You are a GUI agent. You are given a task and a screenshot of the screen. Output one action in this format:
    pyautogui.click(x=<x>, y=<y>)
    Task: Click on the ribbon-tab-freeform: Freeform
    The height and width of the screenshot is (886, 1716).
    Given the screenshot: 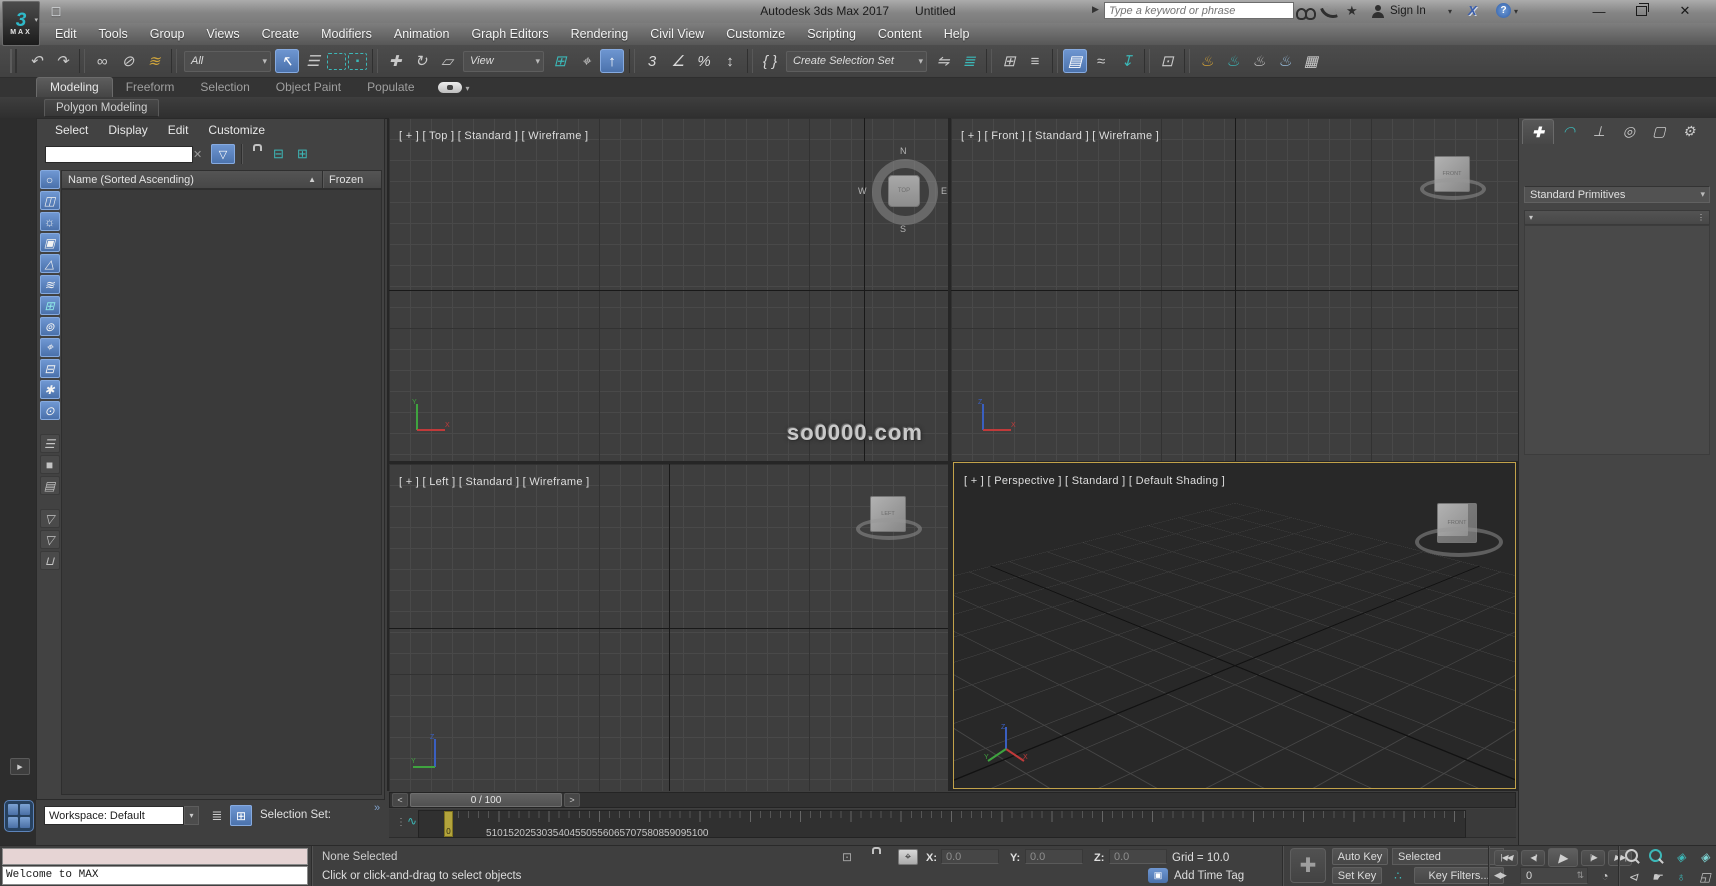 What is the action you would take?
    pyautogui.click(x=150, y=87)
    